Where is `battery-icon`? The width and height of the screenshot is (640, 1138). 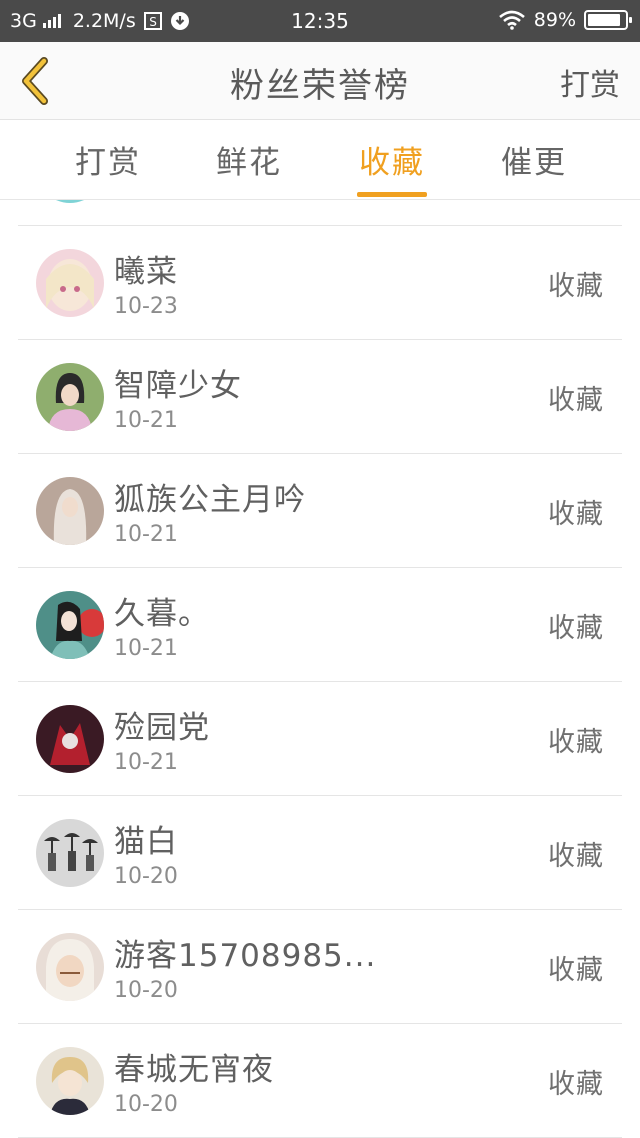
battery-icon is located at coordinates (608, 20).